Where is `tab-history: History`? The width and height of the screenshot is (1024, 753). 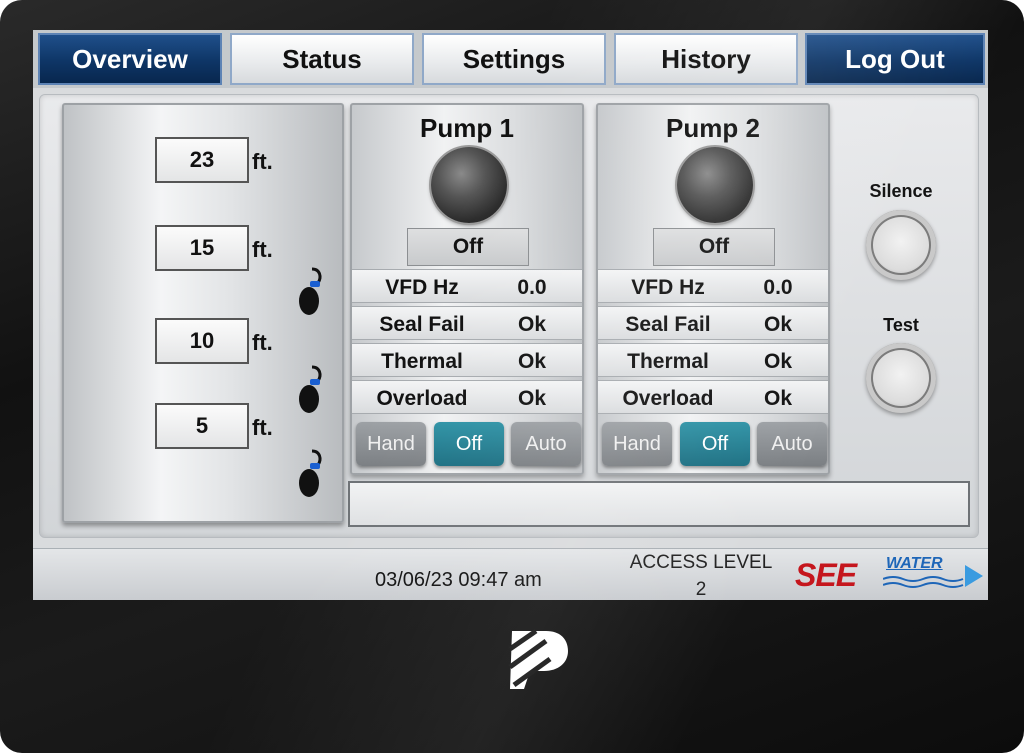
tab-history: History is located at coordinates (706, 59).